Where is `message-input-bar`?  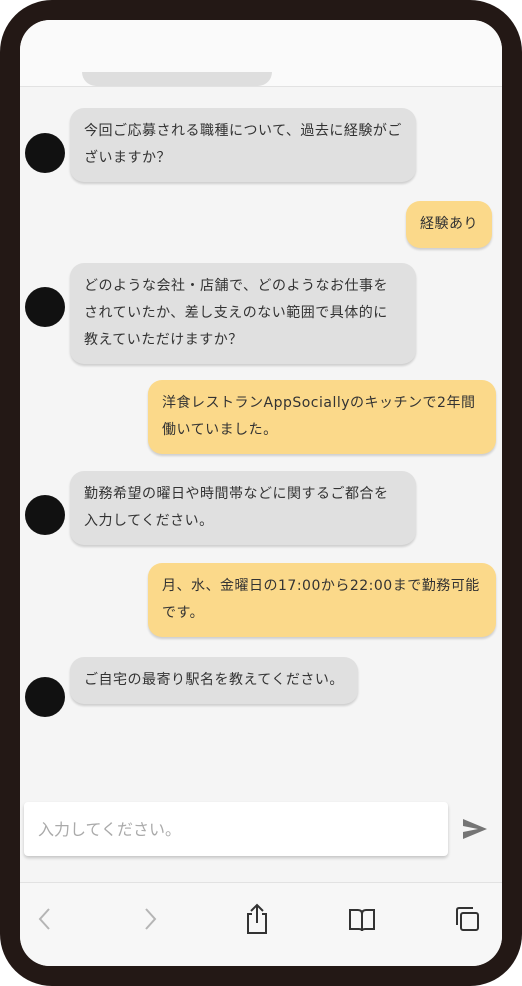 message-input-bar is located at coordinates (261, 829).